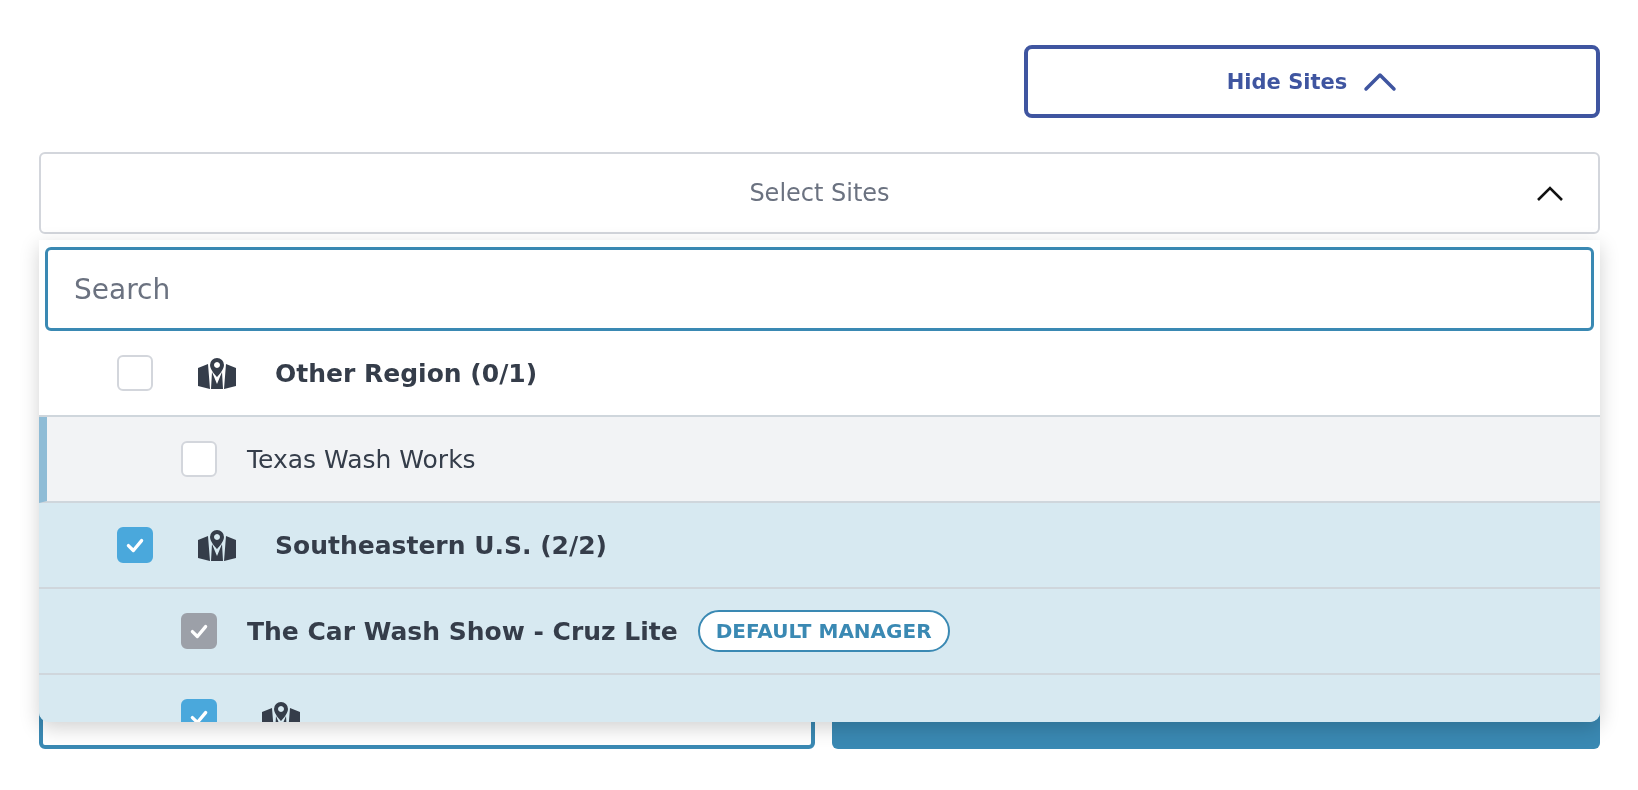 The width and height of the screenshot is (1638, 790). What do you see at coordinates (406, 373) in the screenshot?
I see `tree-item-label: Other Region (0/1)` at bounding box center [406, 373].